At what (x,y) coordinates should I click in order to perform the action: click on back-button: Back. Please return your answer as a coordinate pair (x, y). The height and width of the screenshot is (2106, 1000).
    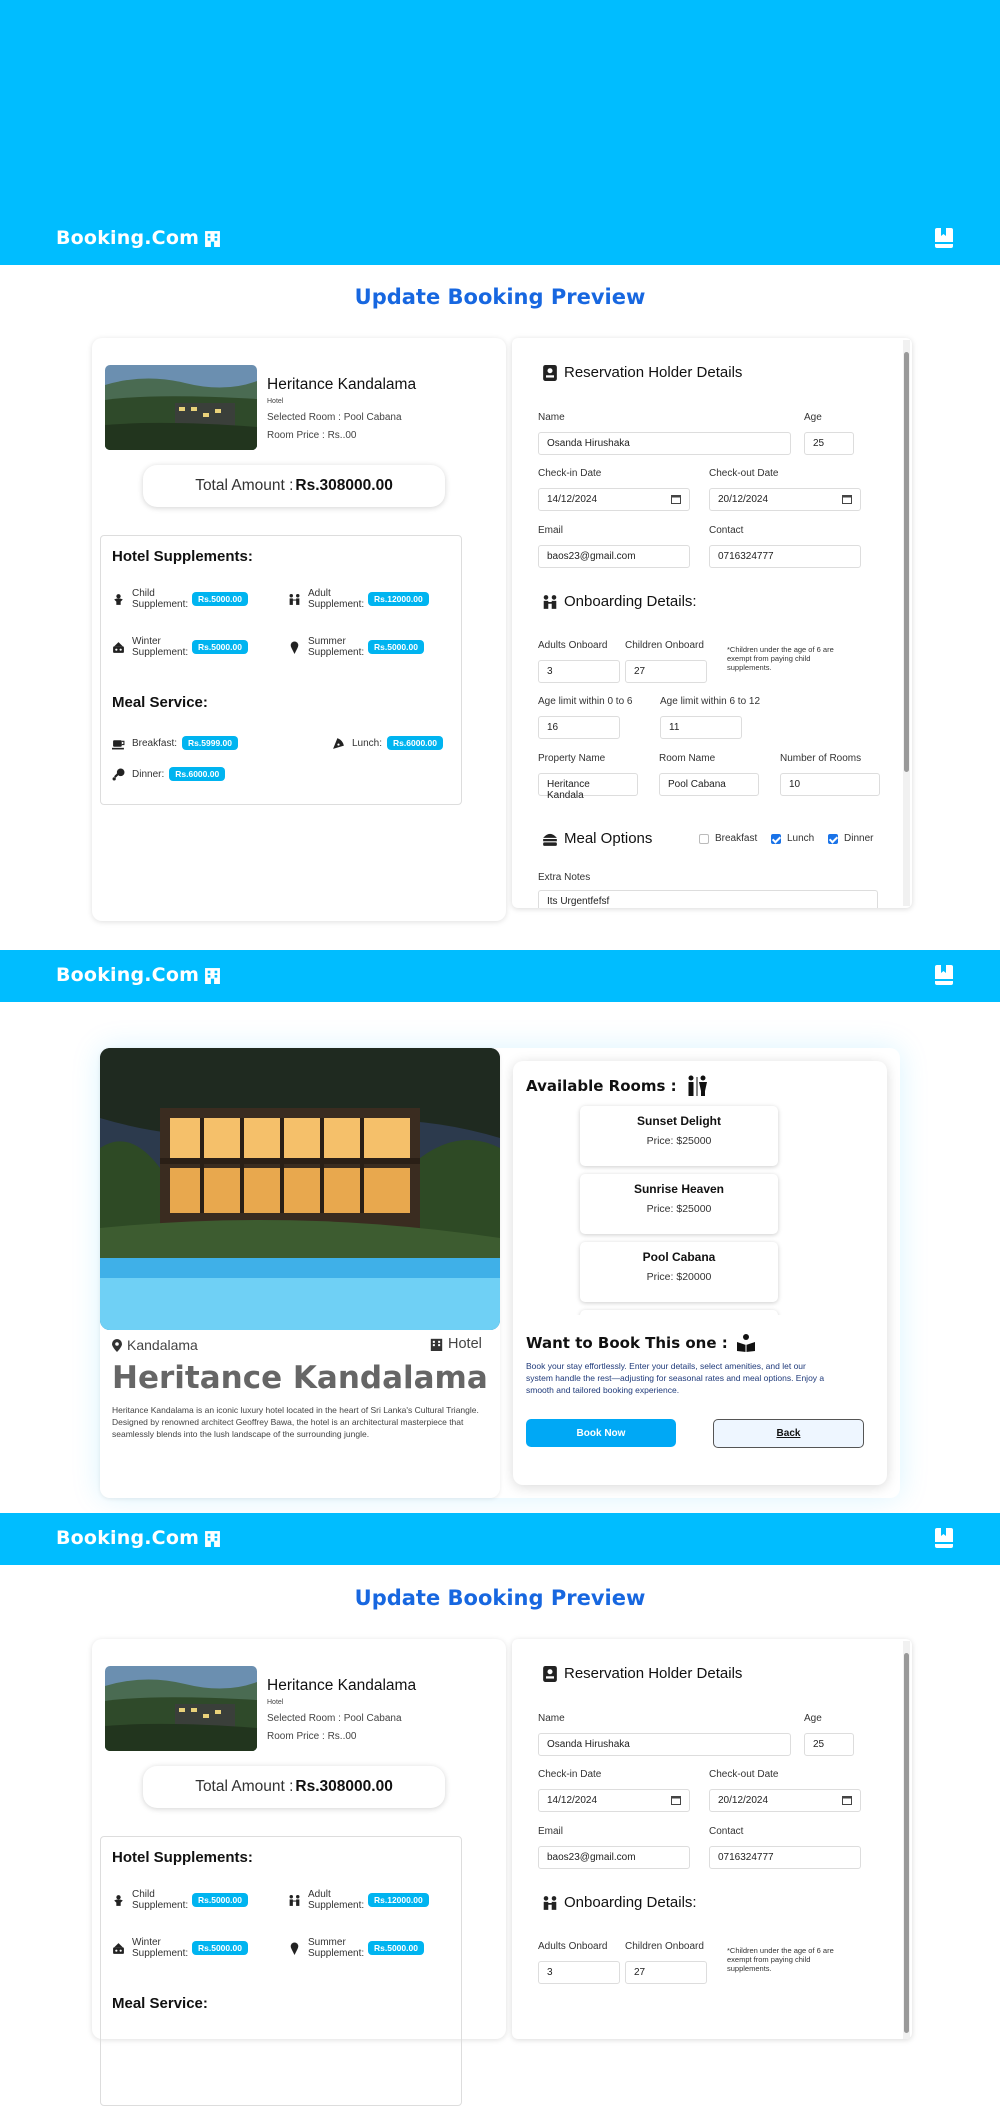
    Looking at the image, I should click on (788, 1433).